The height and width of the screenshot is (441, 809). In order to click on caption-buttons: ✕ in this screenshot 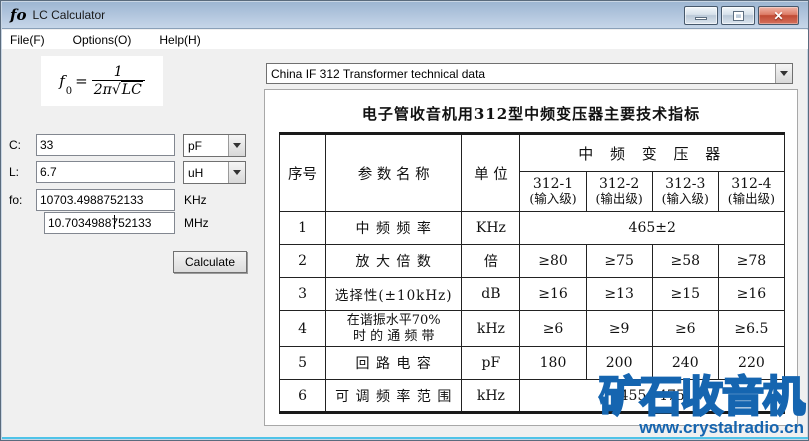, I will do `click(741, 15)`.